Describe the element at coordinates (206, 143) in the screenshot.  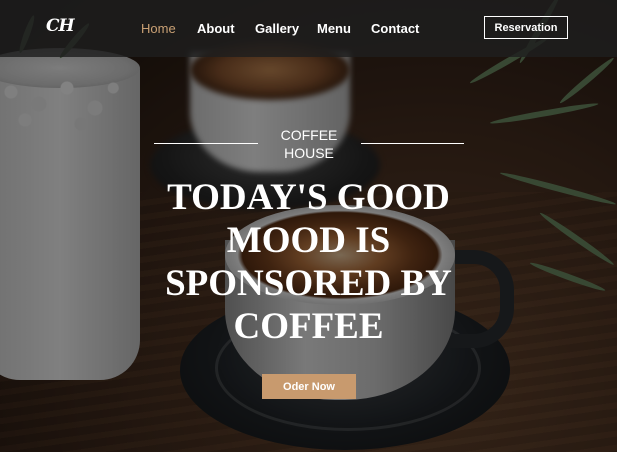
I see `subtitle-divider-left` at that location.